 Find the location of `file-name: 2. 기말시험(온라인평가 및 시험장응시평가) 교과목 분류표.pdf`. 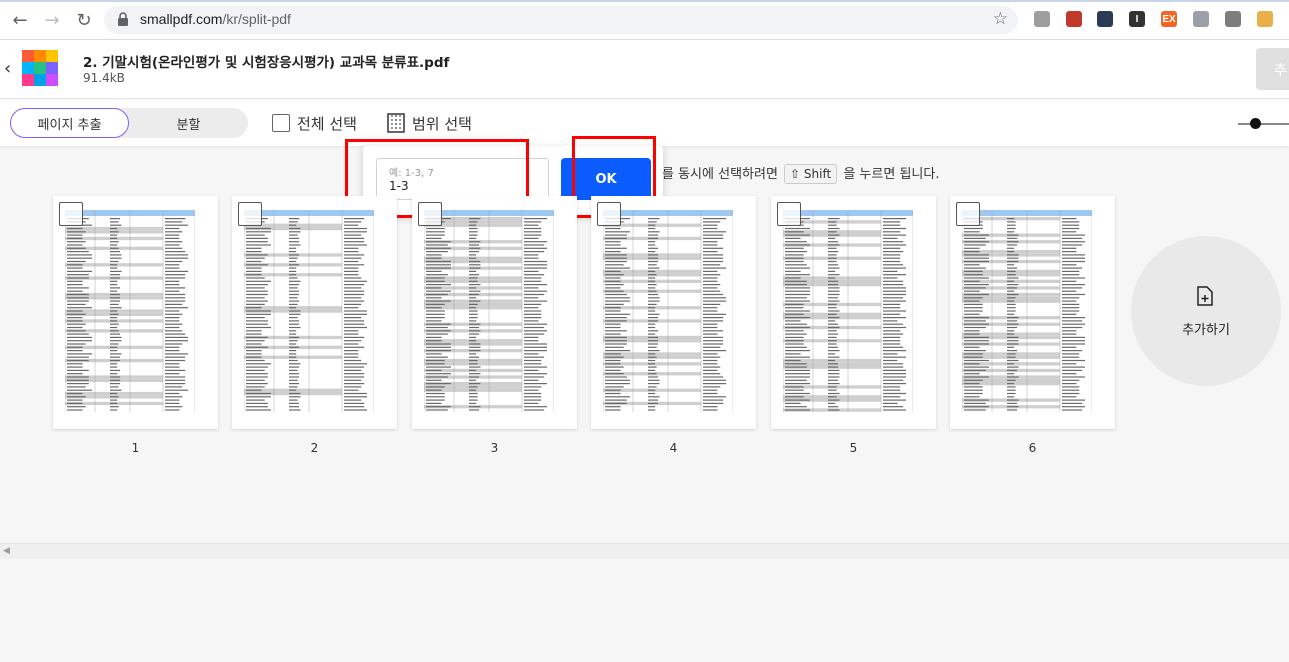

file-name: 2. 기말시험(온라인평가 및 시험장응시평가) 교과목 분류표.pdf is located at coordinates (266, 63).